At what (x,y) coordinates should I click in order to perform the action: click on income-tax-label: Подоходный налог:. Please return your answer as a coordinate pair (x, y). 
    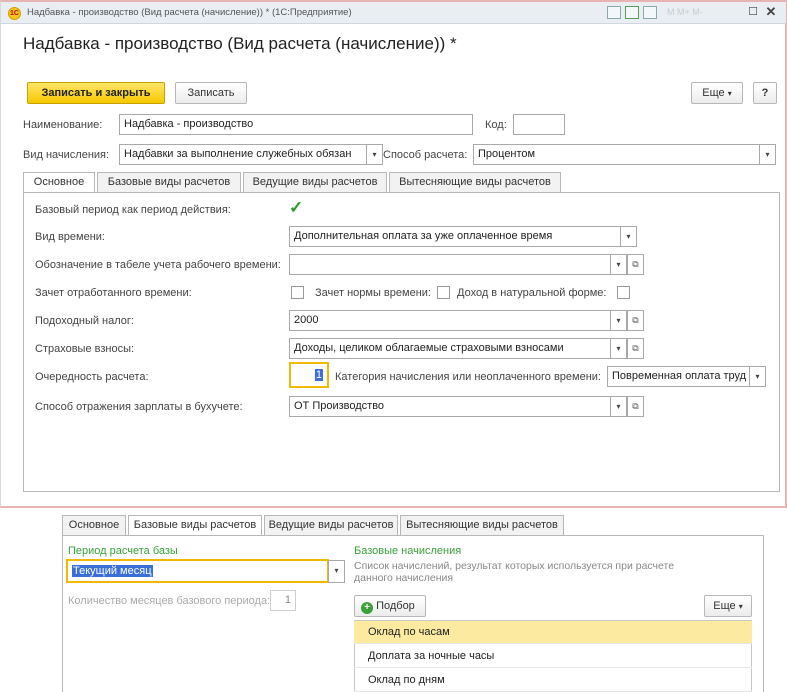
    Looking at the image, I should click on (84, 321).